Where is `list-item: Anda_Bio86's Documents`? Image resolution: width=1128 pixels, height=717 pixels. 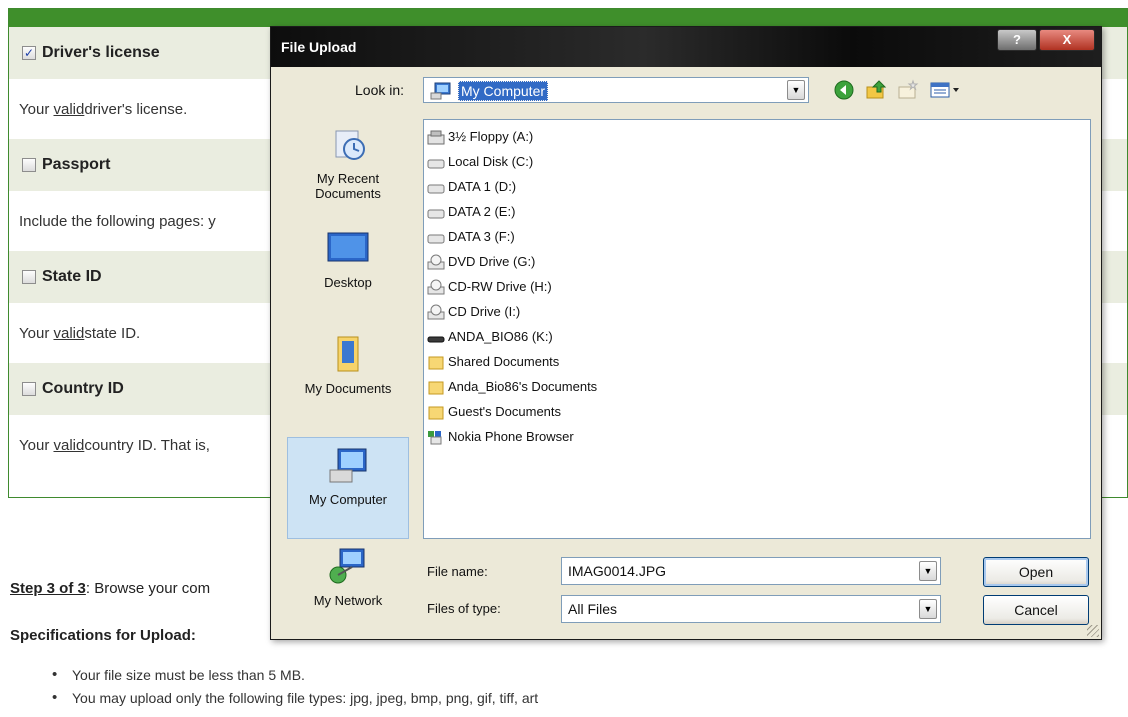 list-item: Anda_Bio86's Documents is located at coordinates (511, 386).